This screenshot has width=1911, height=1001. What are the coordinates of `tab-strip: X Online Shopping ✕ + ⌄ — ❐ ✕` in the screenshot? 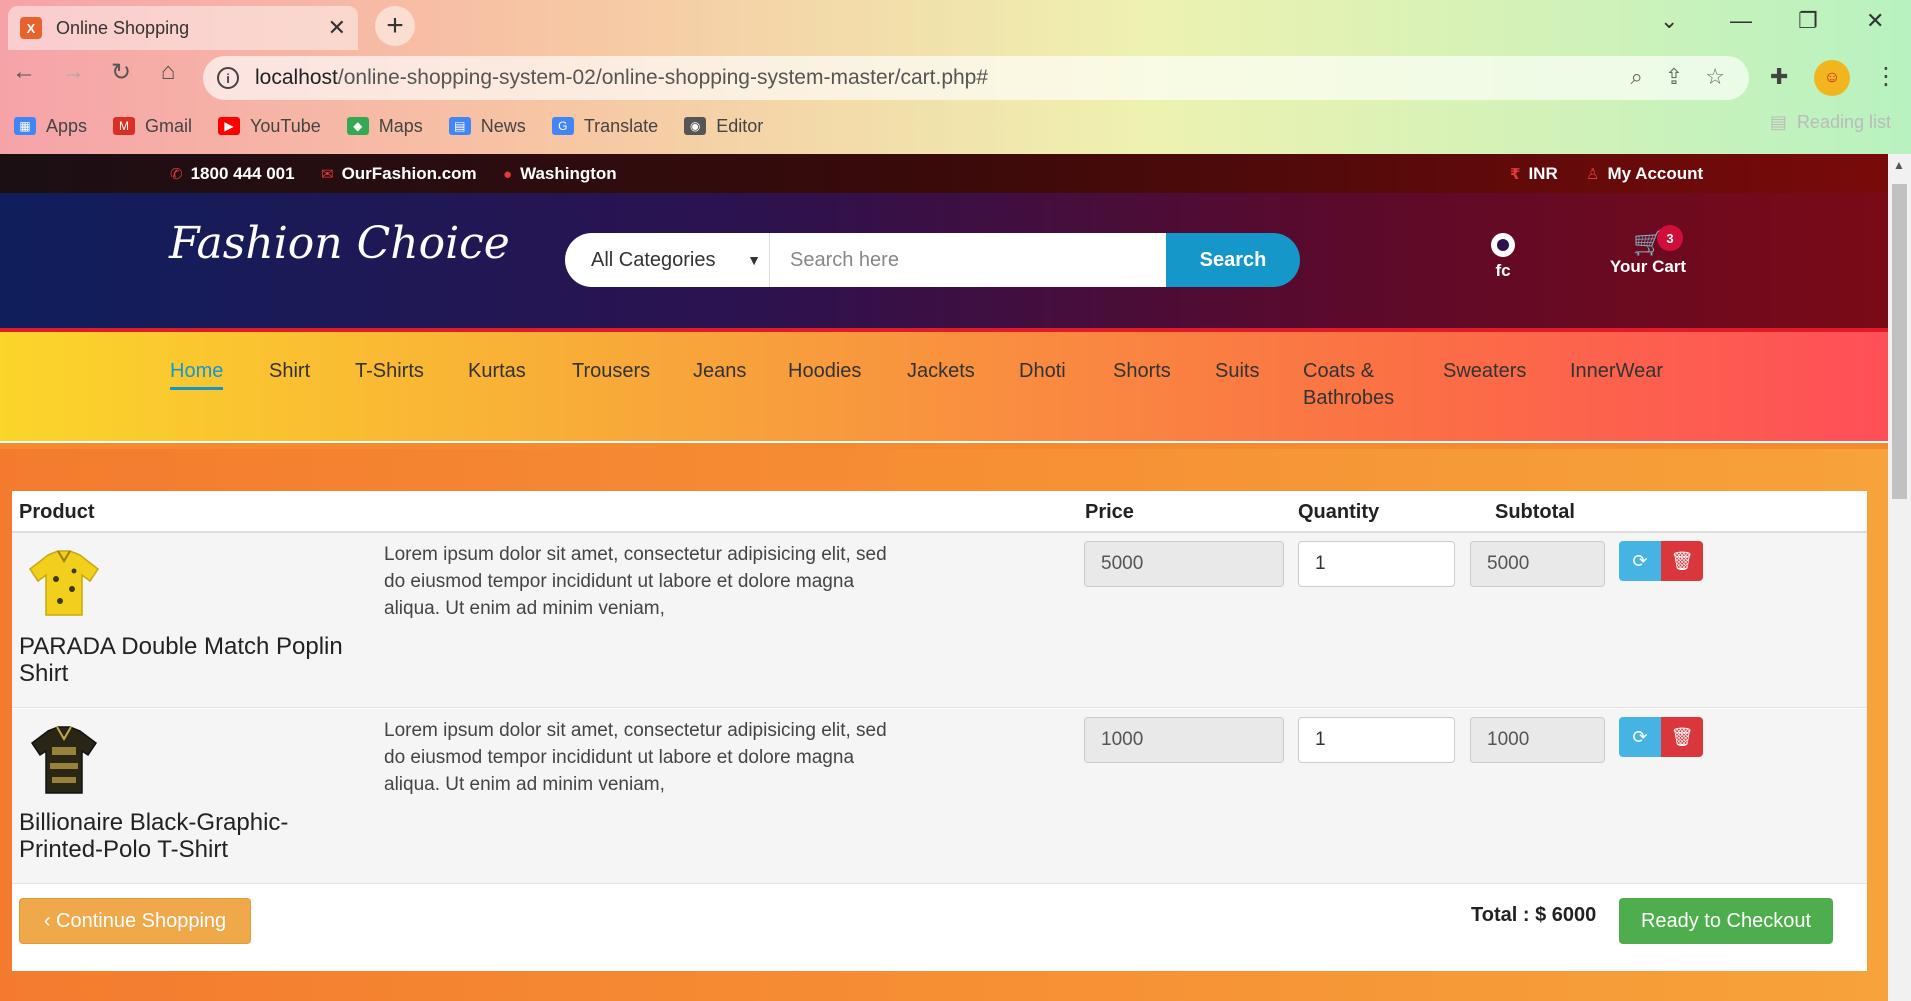 It's located at (955, 25).